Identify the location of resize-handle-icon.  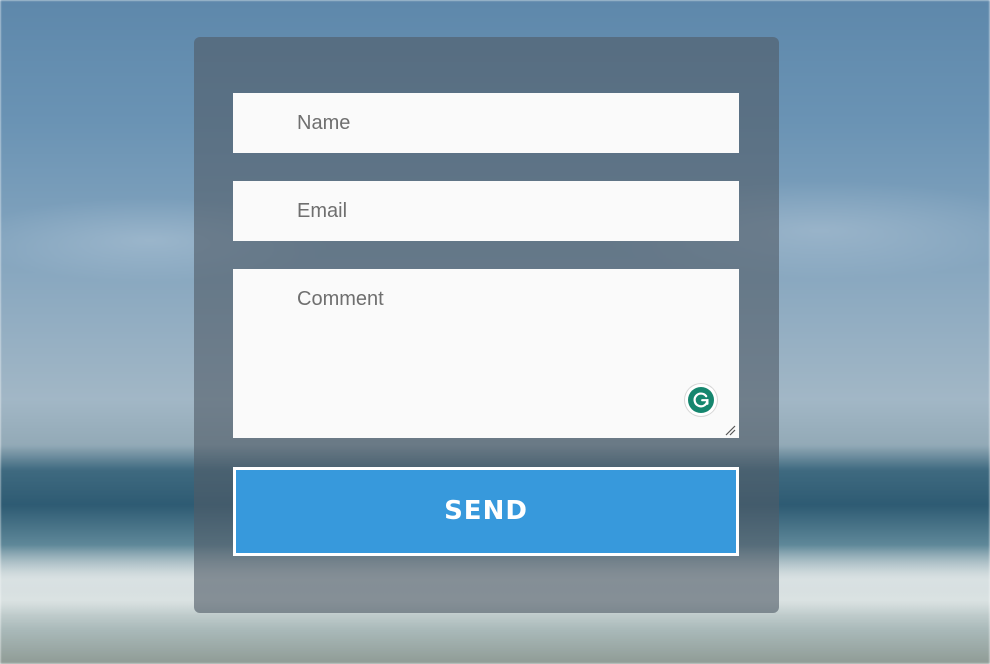
(730, 429).